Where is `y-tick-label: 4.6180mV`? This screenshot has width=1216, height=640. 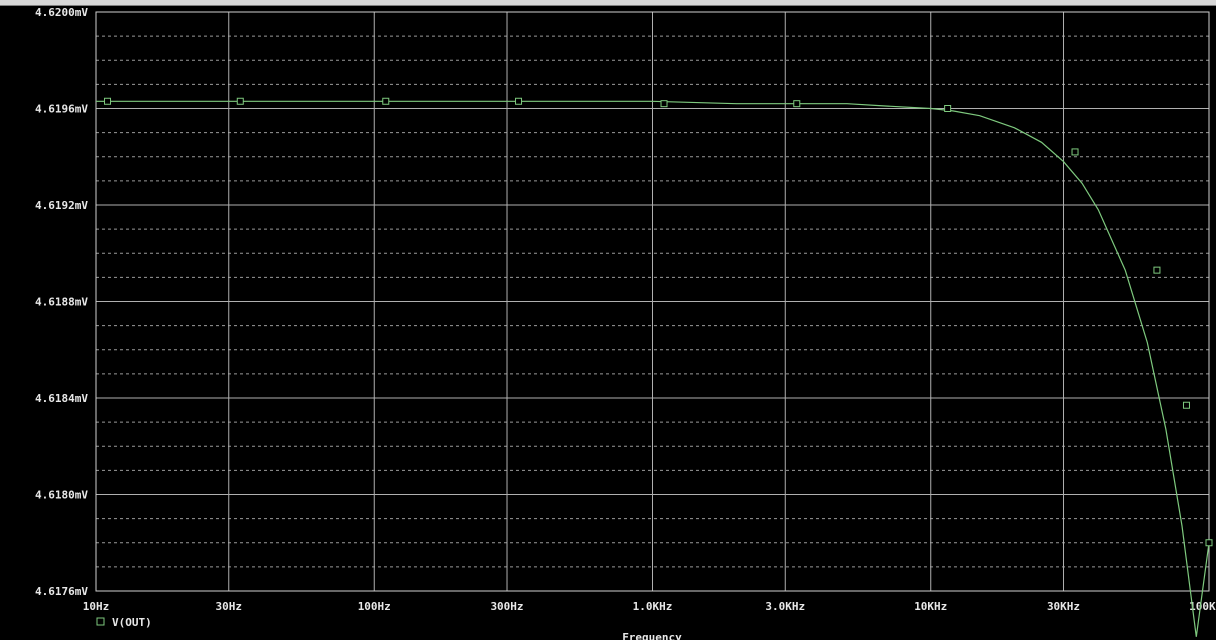
y-tick-label: 4.6180mV is located at coordinates (61, 495).